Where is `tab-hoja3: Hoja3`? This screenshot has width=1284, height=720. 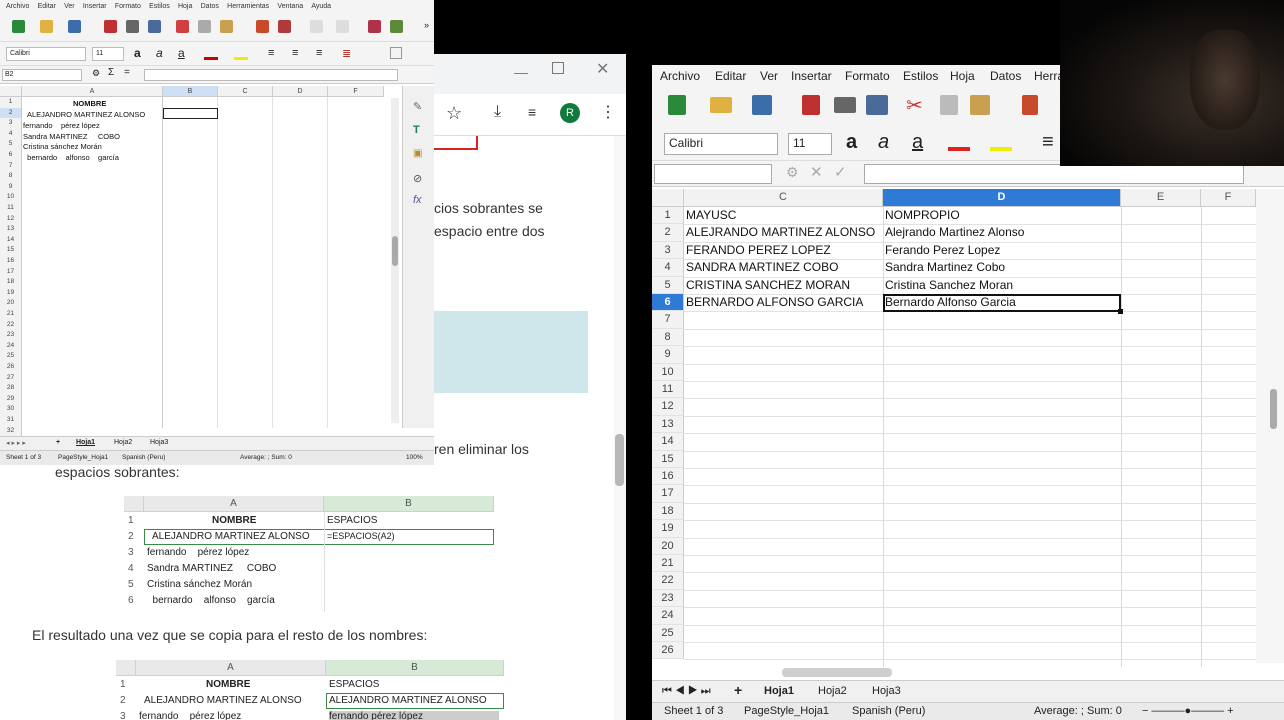 tab-hoja3: Hoja3 is located at coordinates (886, 691).